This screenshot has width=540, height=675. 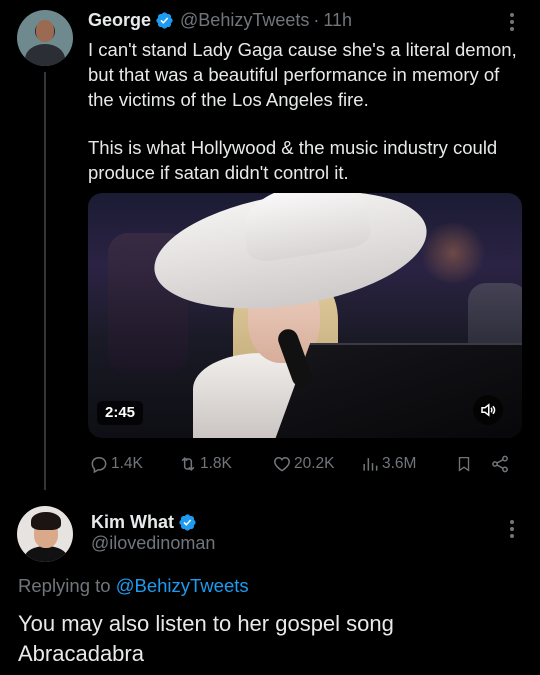 I want to click on reply-icon, so click(x=99, y=465).